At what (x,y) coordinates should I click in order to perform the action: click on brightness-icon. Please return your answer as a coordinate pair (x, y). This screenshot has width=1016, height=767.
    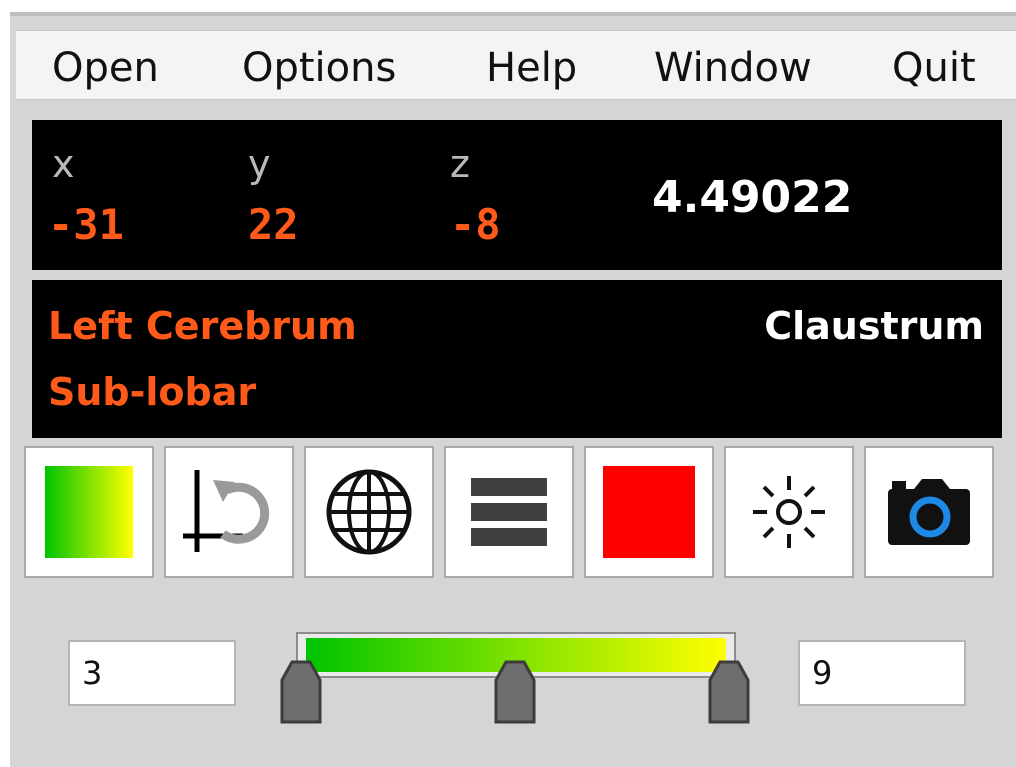
    Looking at the image, I should click on (789, 512).